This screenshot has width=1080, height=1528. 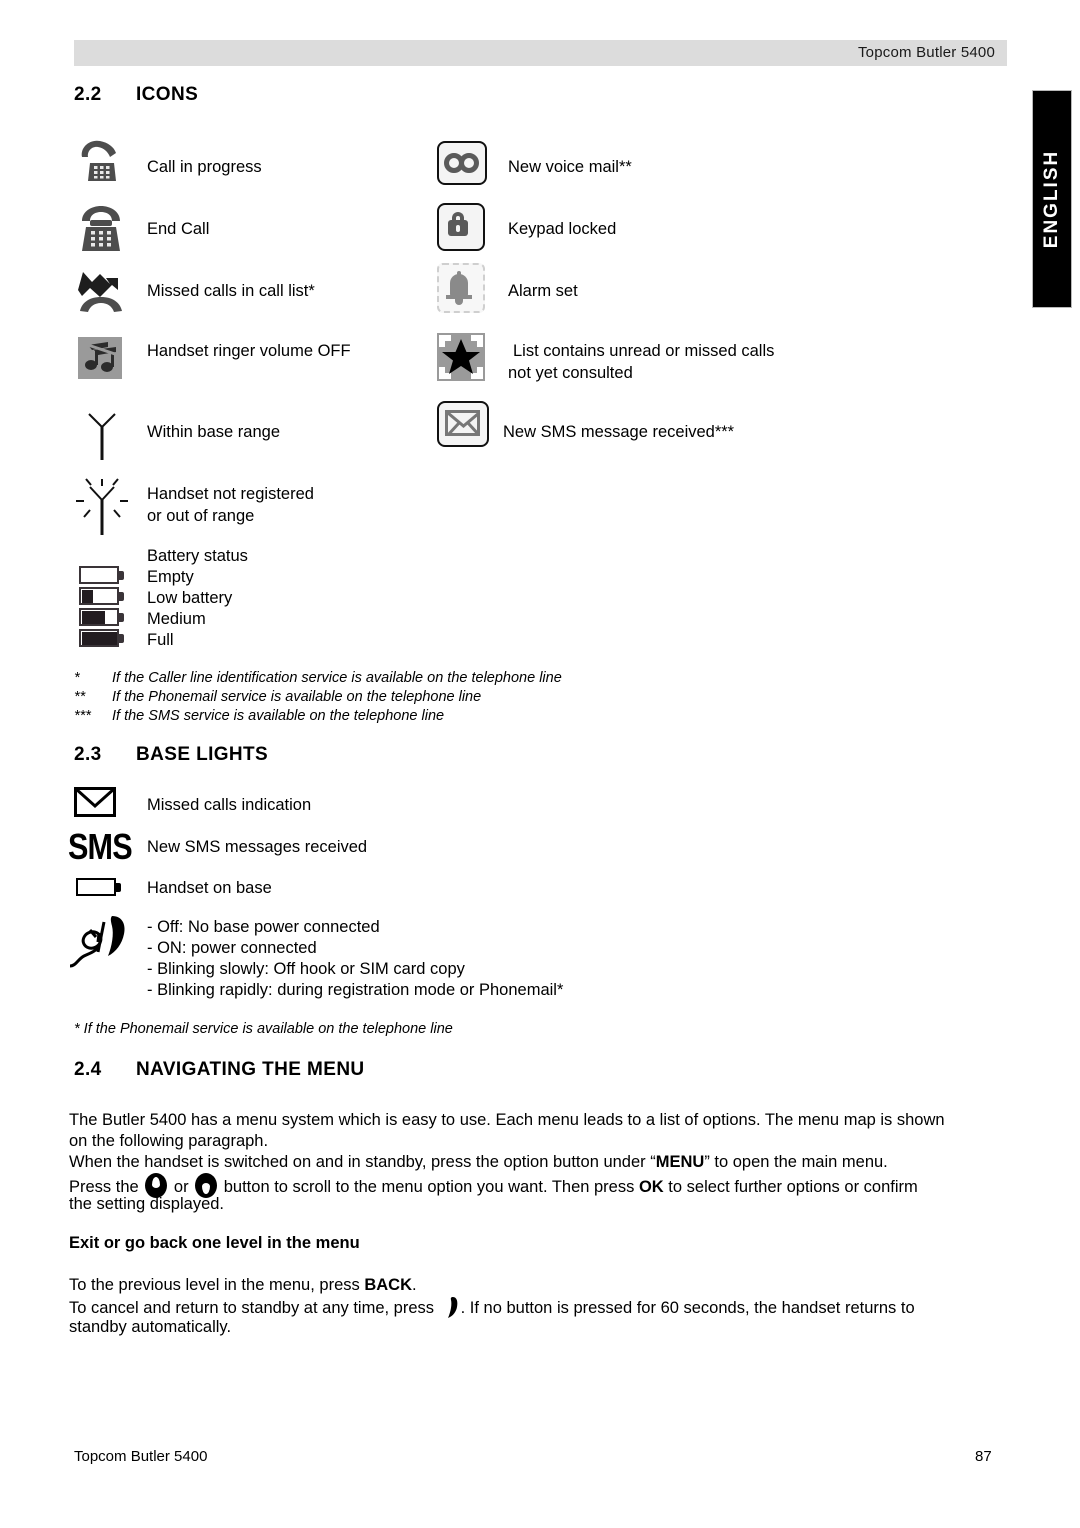 I want to click on battery-label-medium: Medium, so click(x=176, y=619).